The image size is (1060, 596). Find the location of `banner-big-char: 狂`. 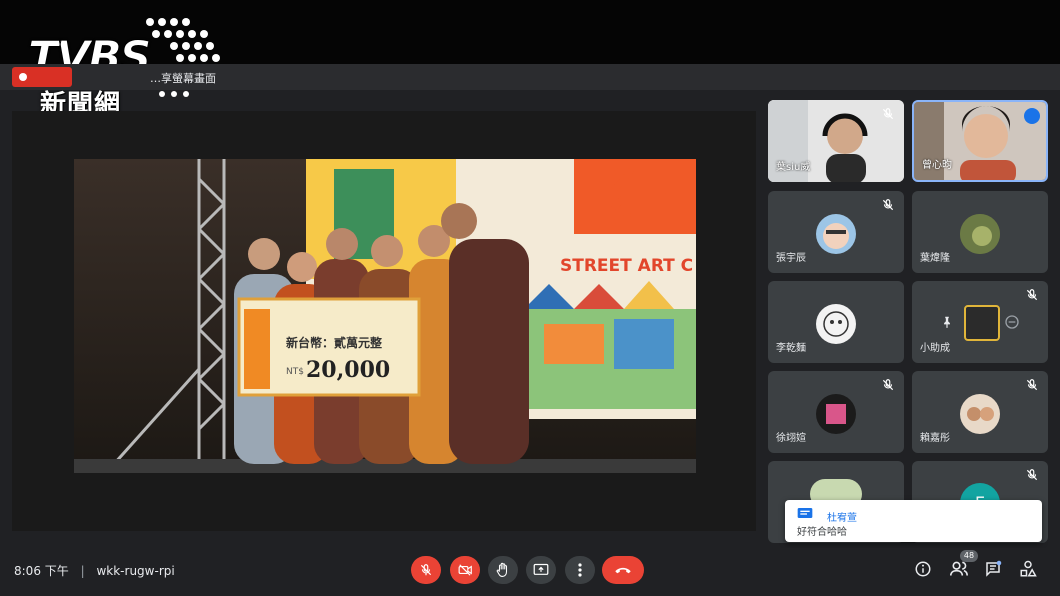

banner-big-char: 狂 is located at coordinates (639, 199).